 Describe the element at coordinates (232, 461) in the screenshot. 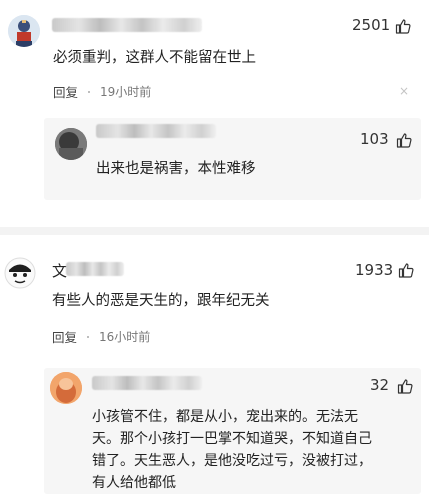

I see `reply-text-line: 错了。天生恶人，是他没吃过亏，没被打过，` at that location.